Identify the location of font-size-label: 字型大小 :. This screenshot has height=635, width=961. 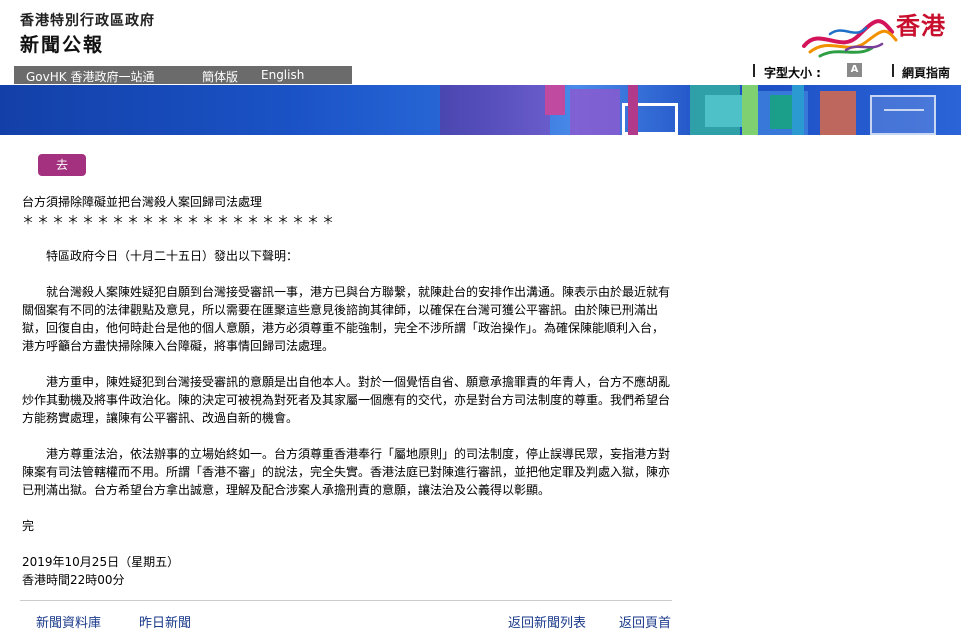
(792, 73).